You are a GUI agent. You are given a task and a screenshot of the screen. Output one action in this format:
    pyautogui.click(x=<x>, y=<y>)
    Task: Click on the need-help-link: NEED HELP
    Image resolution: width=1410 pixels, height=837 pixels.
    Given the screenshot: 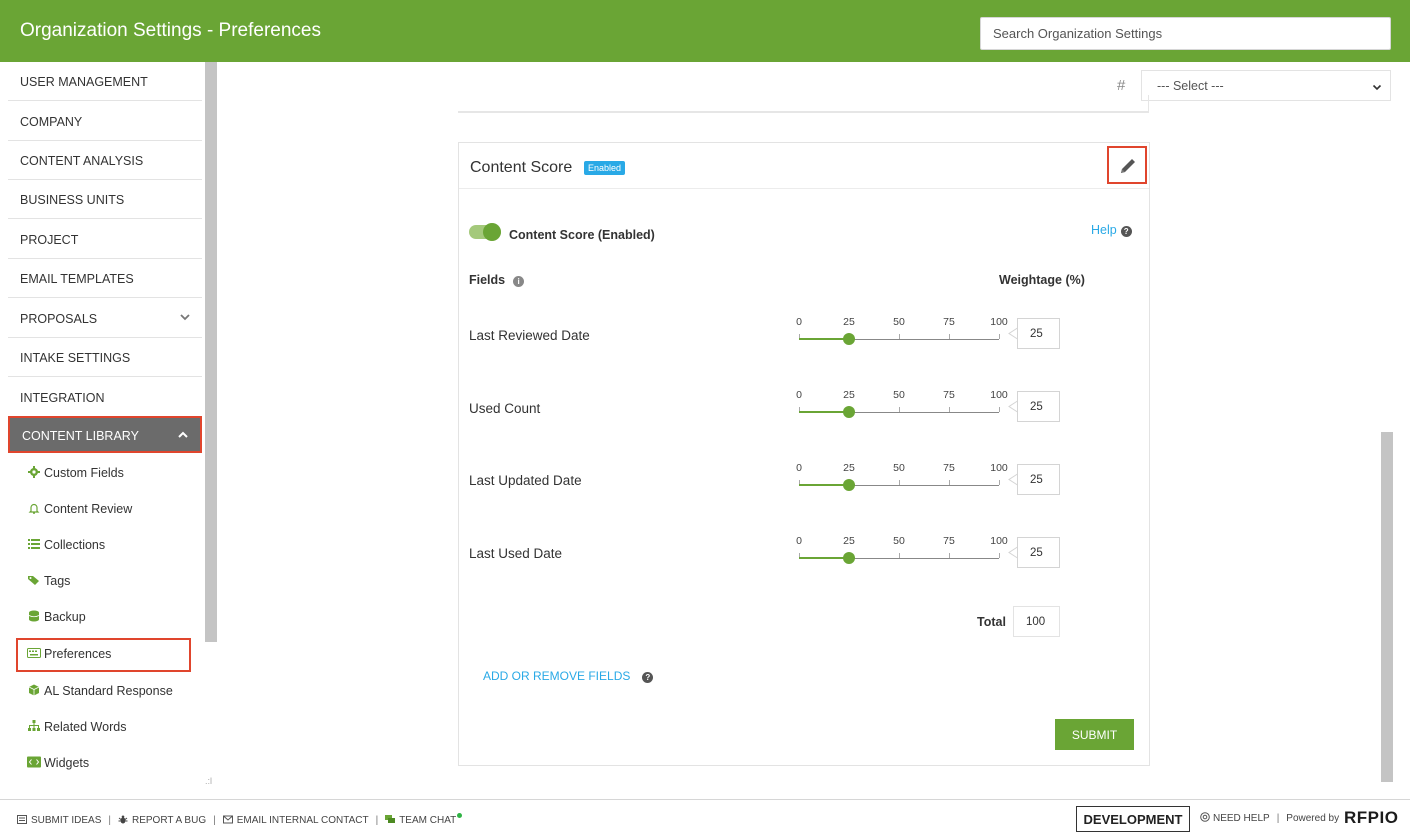 What is the action you would take?
    pyautogui.click(x=1235, y=818)
    